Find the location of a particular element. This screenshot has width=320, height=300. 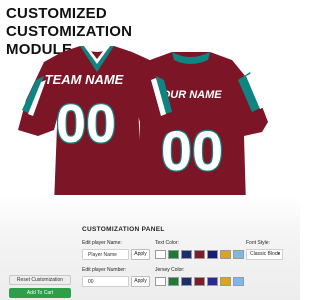

font-style-label: Font Style: is located at coordinates (258, 243).